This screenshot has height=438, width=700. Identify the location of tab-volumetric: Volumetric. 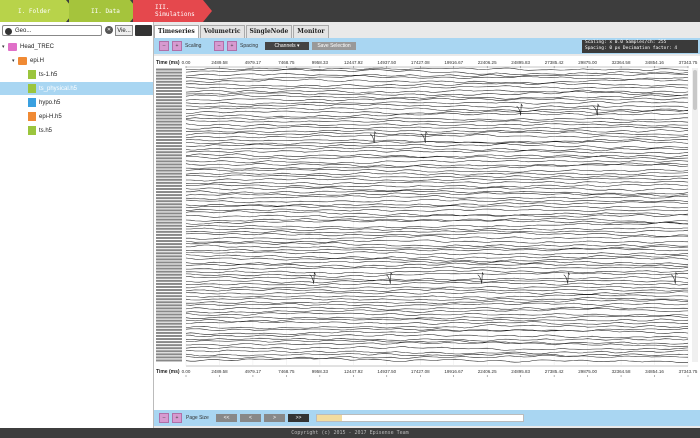
(222, 31).